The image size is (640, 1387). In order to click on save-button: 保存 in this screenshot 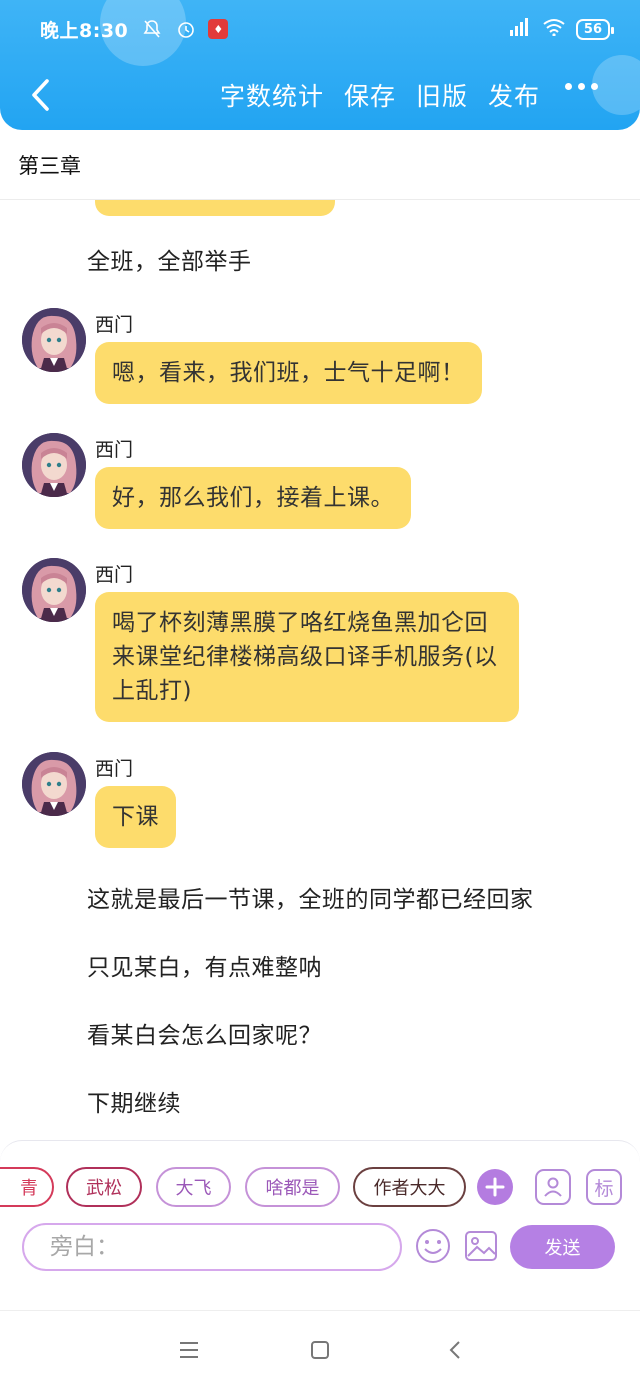, I will do `click(370, 95)`.